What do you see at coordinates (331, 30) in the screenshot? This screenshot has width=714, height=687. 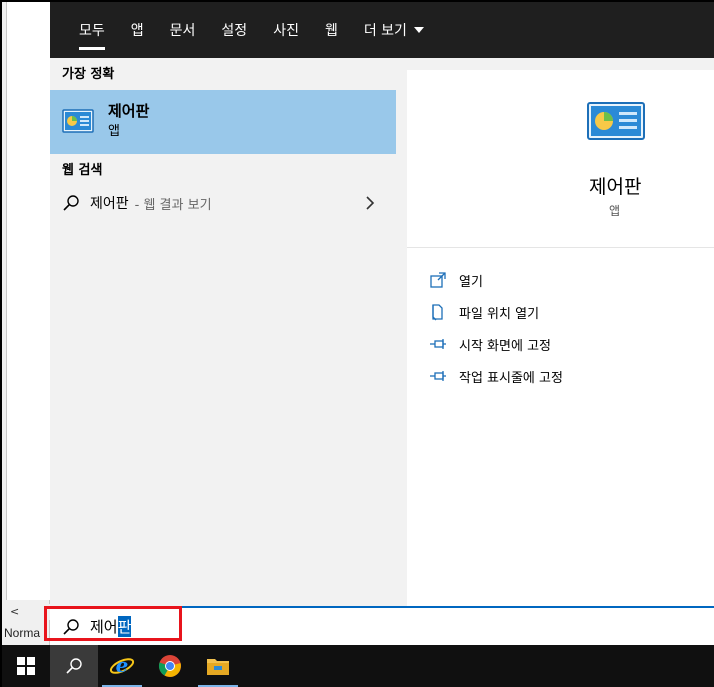 I see `tab-web: 웹` at bounding box center [331, 30].